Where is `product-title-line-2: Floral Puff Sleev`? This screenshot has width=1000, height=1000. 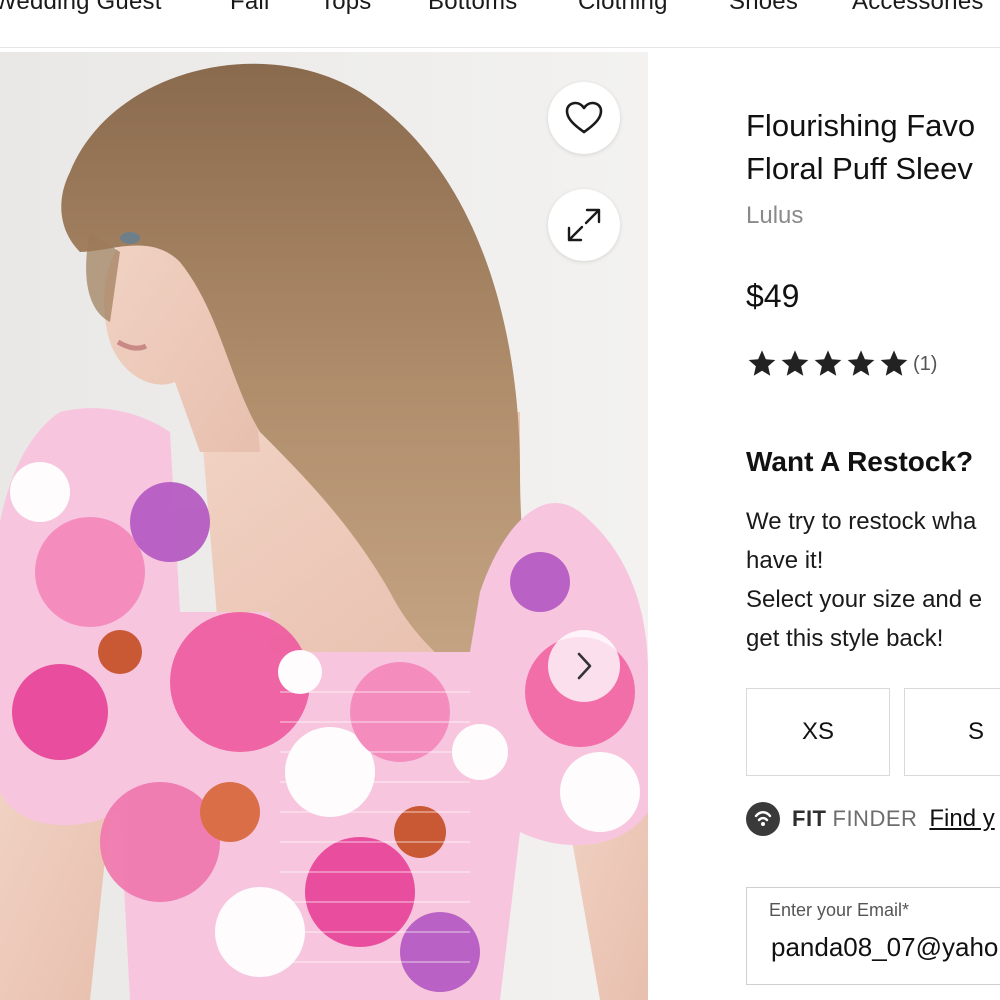 product-title-line-2: Floral Puff Sleev is located at coordinates (859, 168).